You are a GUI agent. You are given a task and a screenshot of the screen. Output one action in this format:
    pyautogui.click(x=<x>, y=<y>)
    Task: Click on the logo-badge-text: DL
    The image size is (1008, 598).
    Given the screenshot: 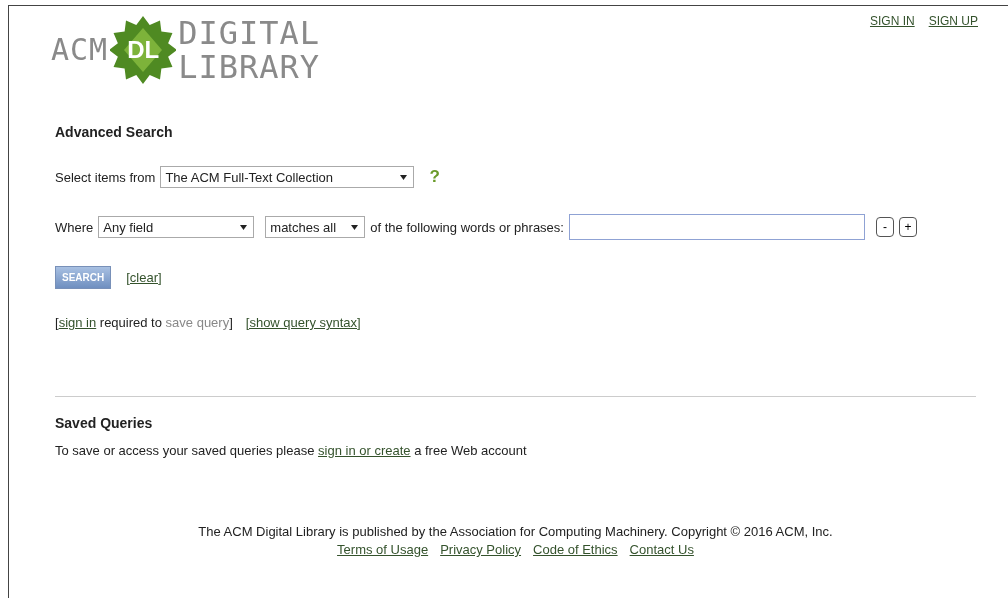 What is the action you would take?
    pyautogui.click(x=143, y=50)
    